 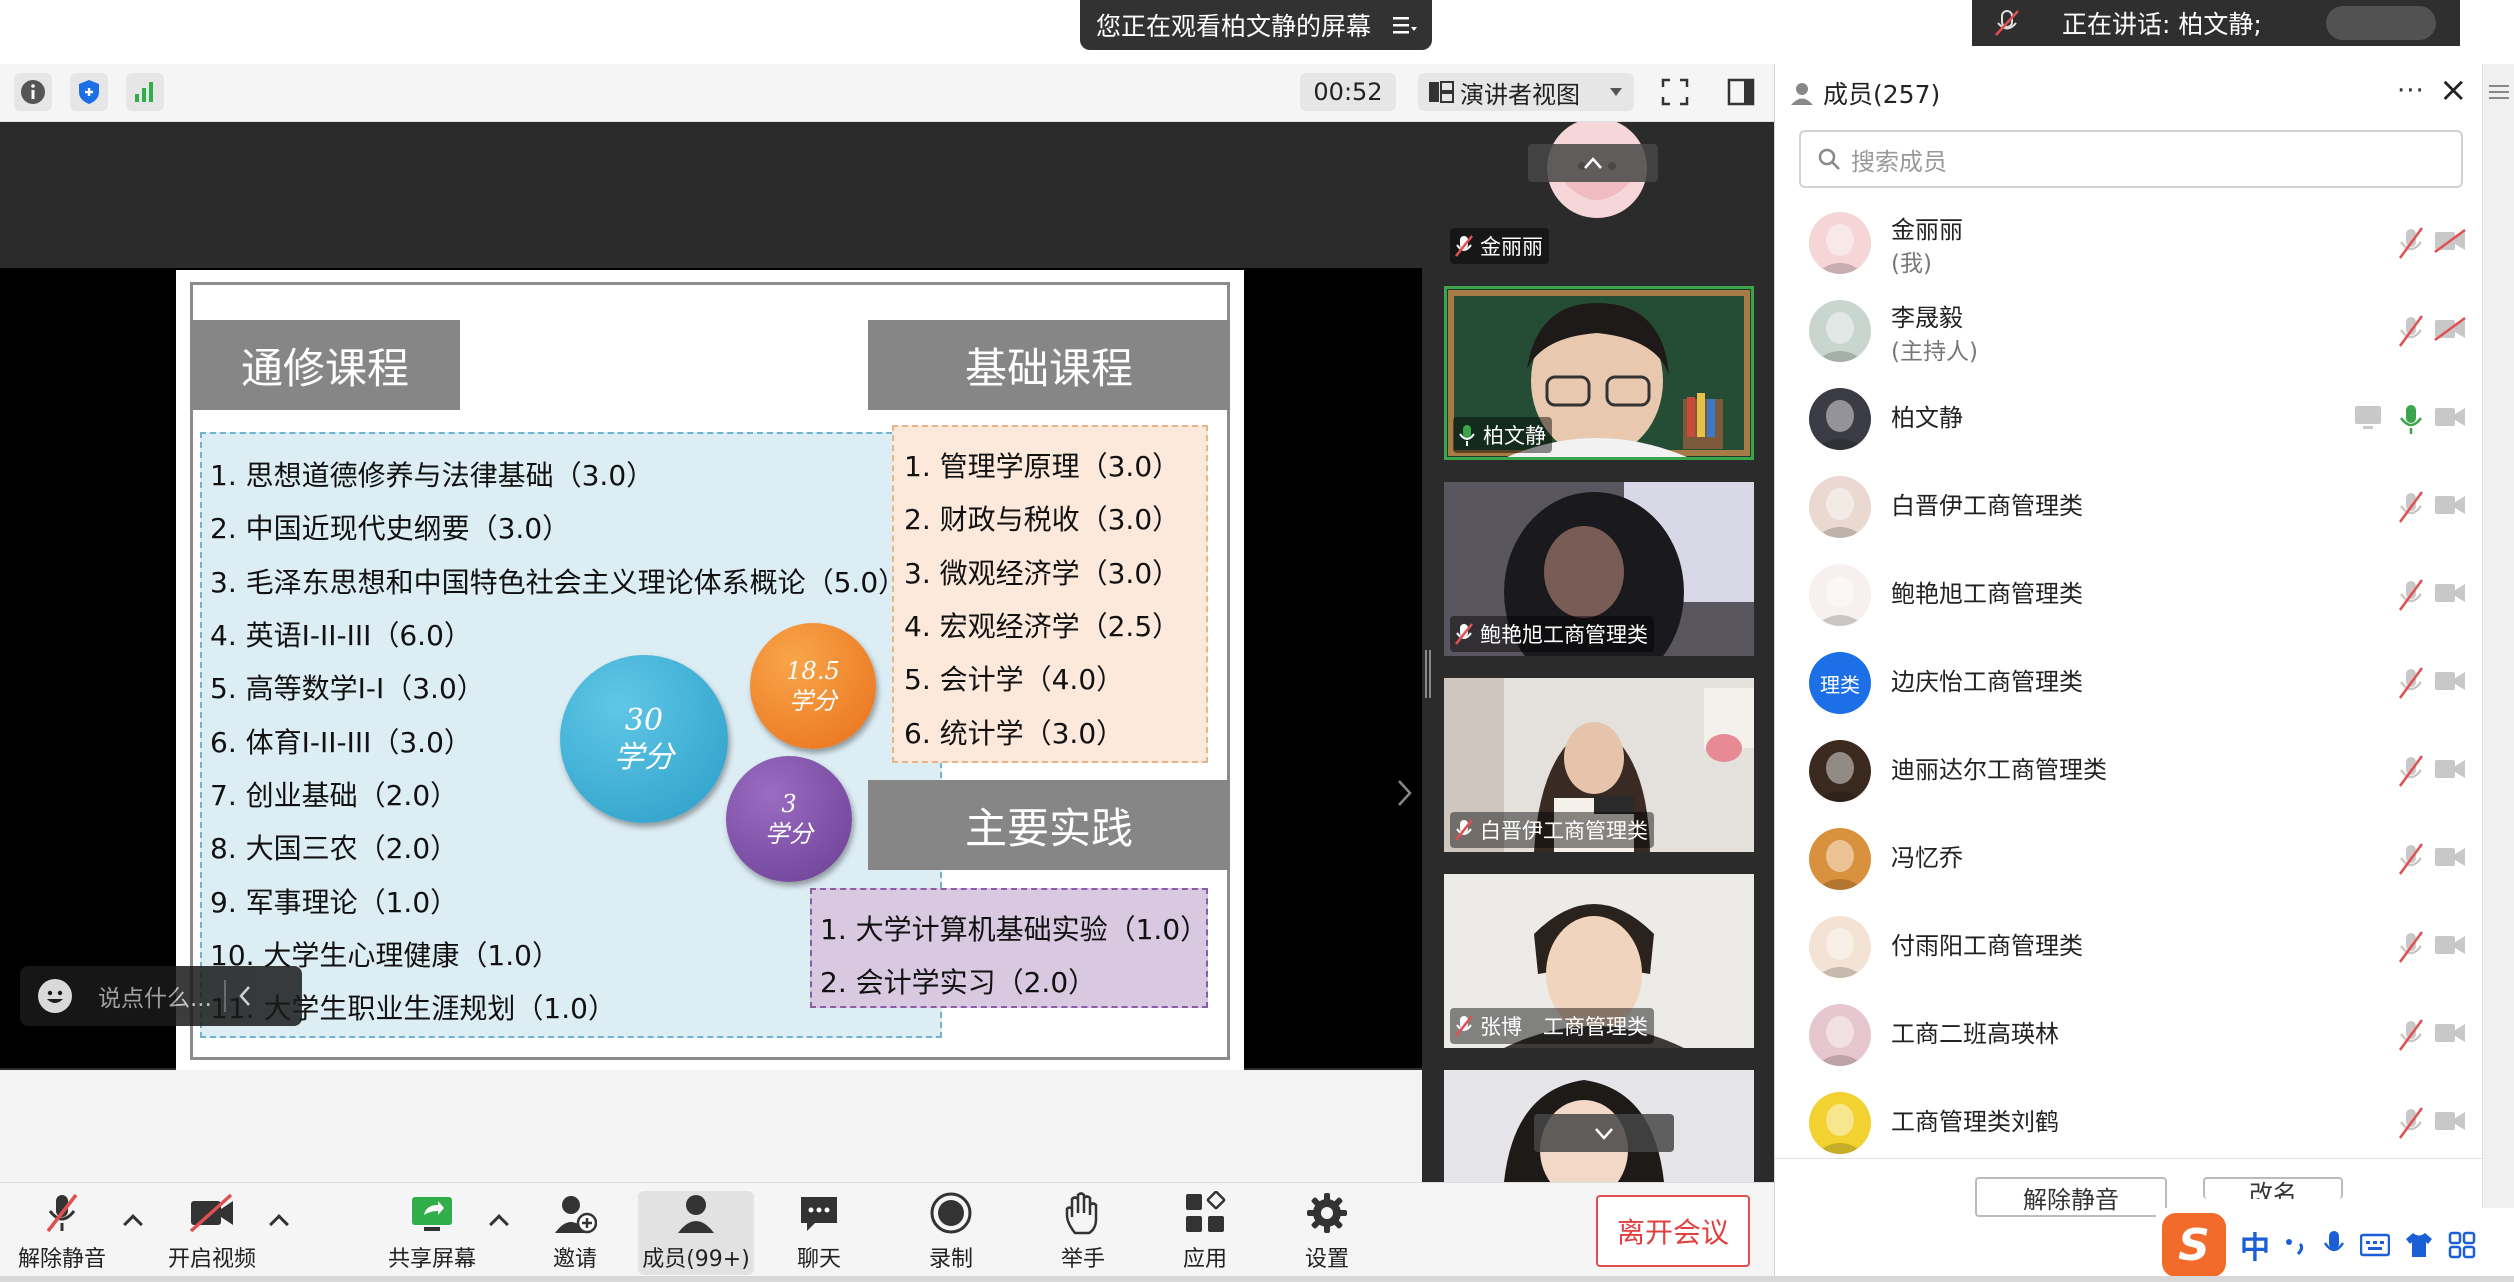 I want to click on hand-icon, so click(x=1083, y=1213).